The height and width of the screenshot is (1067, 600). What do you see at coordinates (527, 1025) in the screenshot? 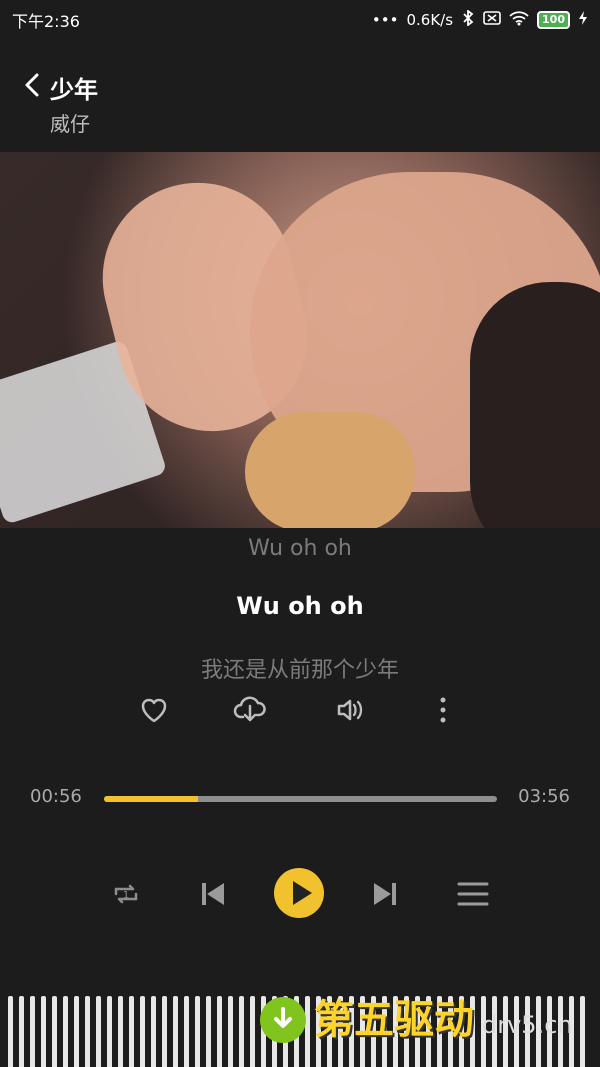
I see `watermark-sub-text: drv5.cn` at bounding box center [527, 1025].